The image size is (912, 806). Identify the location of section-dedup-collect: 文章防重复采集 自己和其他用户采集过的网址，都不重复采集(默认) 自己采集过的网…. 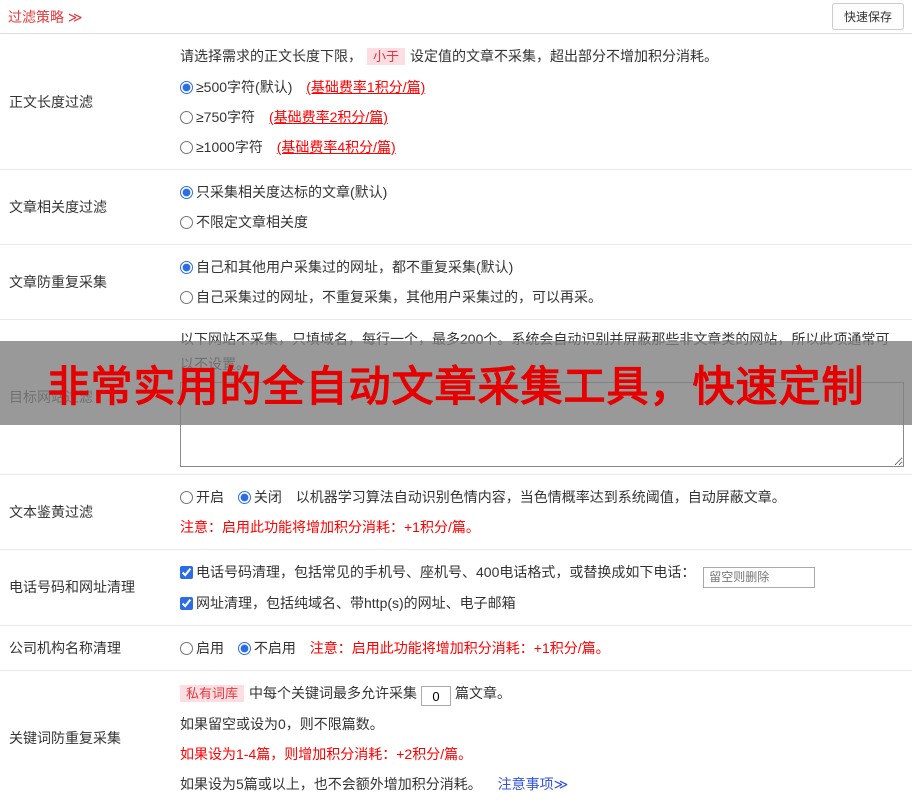
(456, 282).